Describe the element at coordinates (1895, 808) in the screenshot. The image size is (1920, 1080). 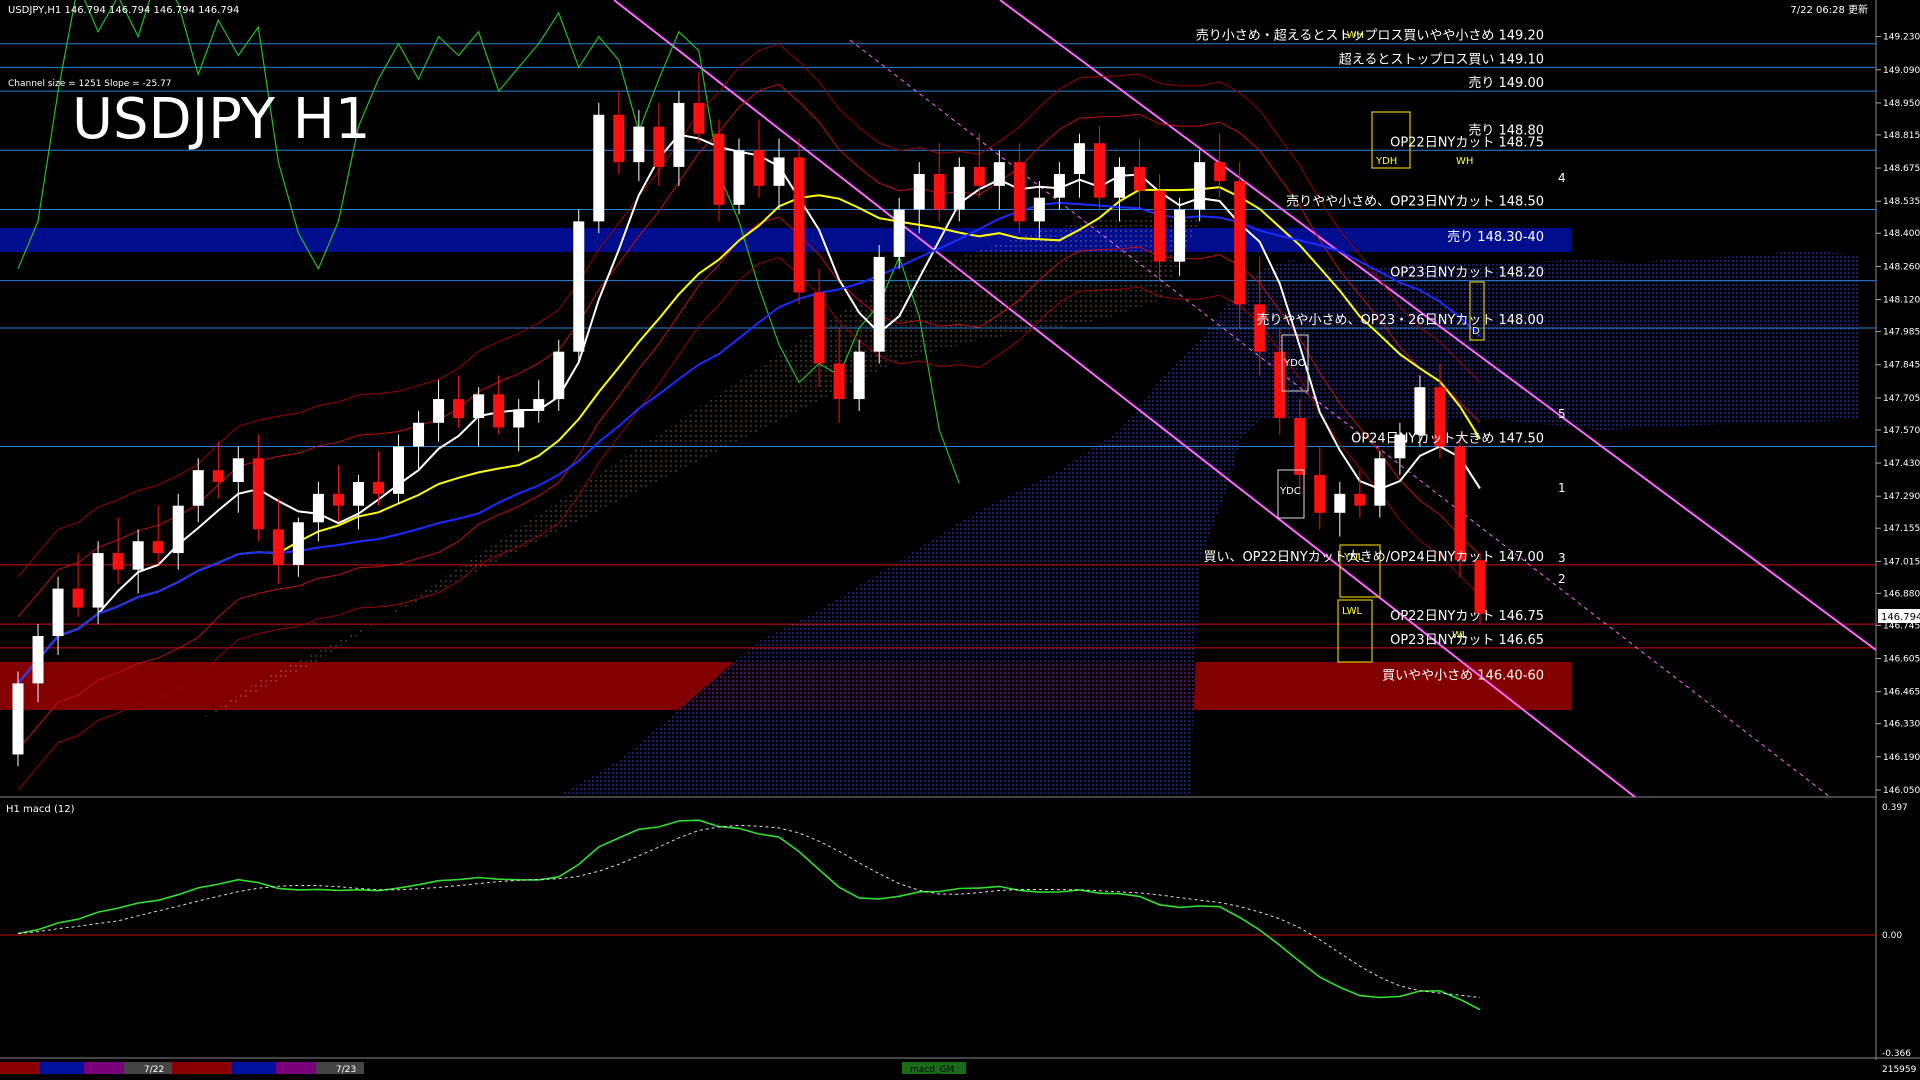
I see `macd-top-value: 0.397` at that location.